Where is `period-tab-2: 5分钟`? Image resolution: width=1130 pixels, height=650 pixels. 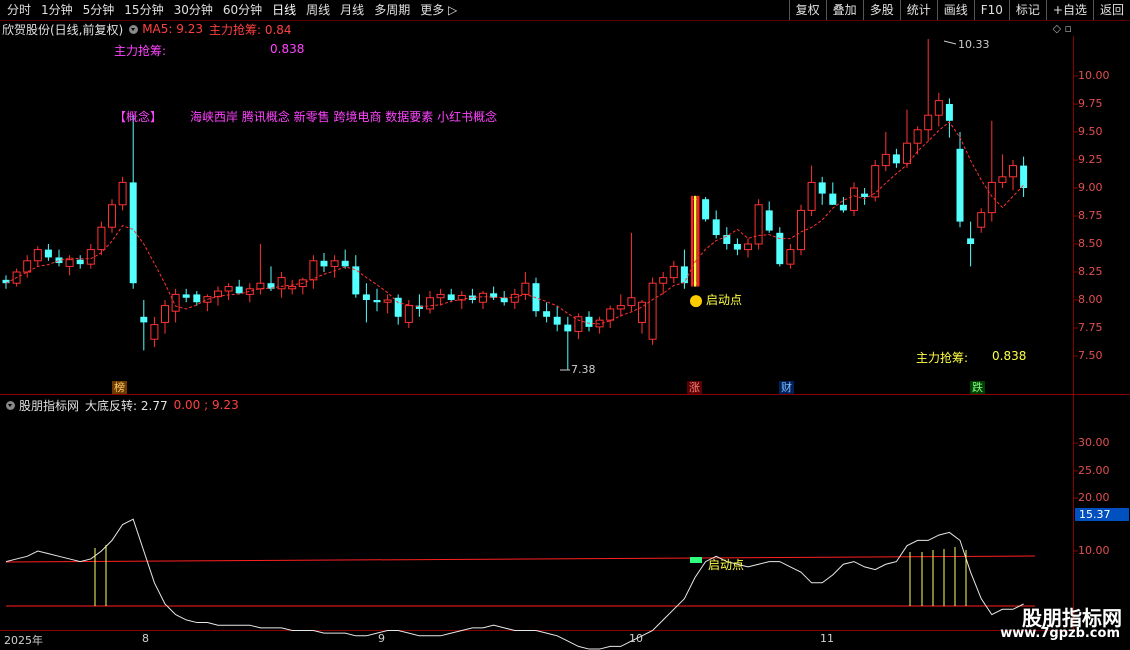 period-tab-2: 5分钟 is located at coordinates (99, 10).